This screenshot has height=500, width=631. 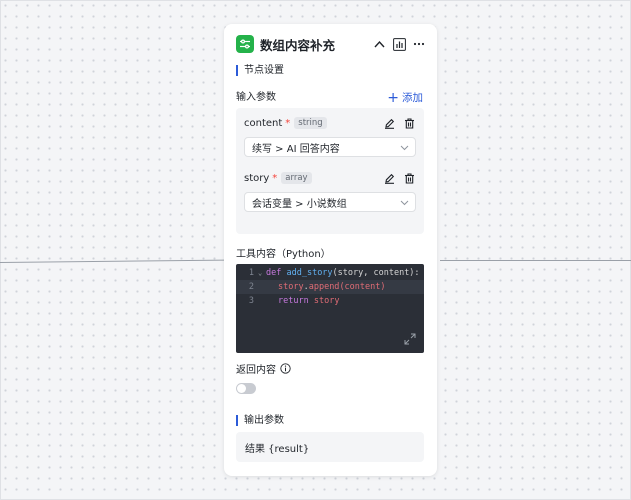 What do you see at coordinates (256, 97) in the screenshot?
I see `input-params-label: 输入参数` at bounding box center [256, 97].